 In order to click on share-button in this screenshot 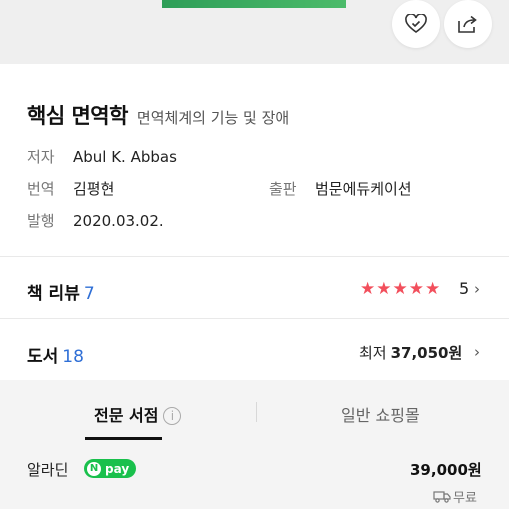, I will do `click(468, 24)`.